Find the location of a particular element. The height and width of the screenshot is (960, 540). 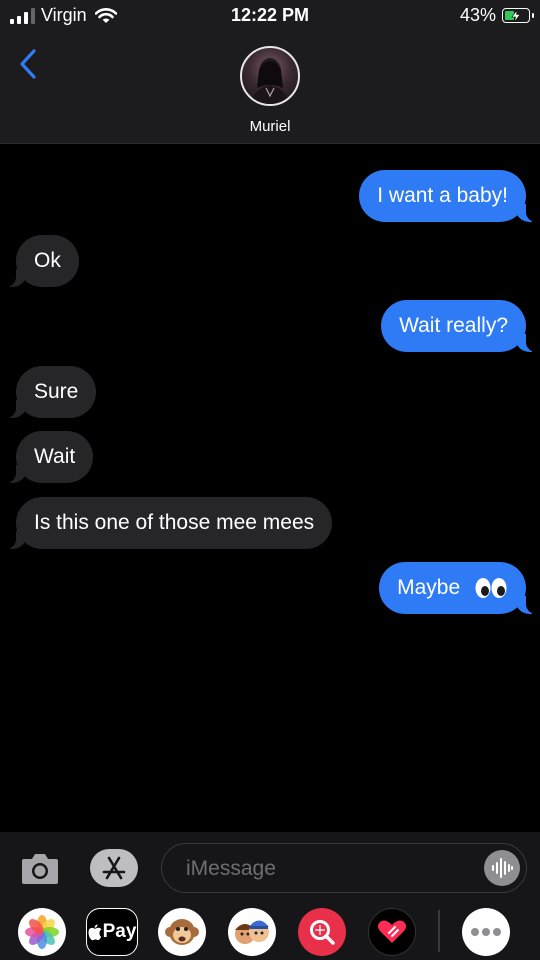

message-text: I want a baby! is located at coordinates (442, 195).